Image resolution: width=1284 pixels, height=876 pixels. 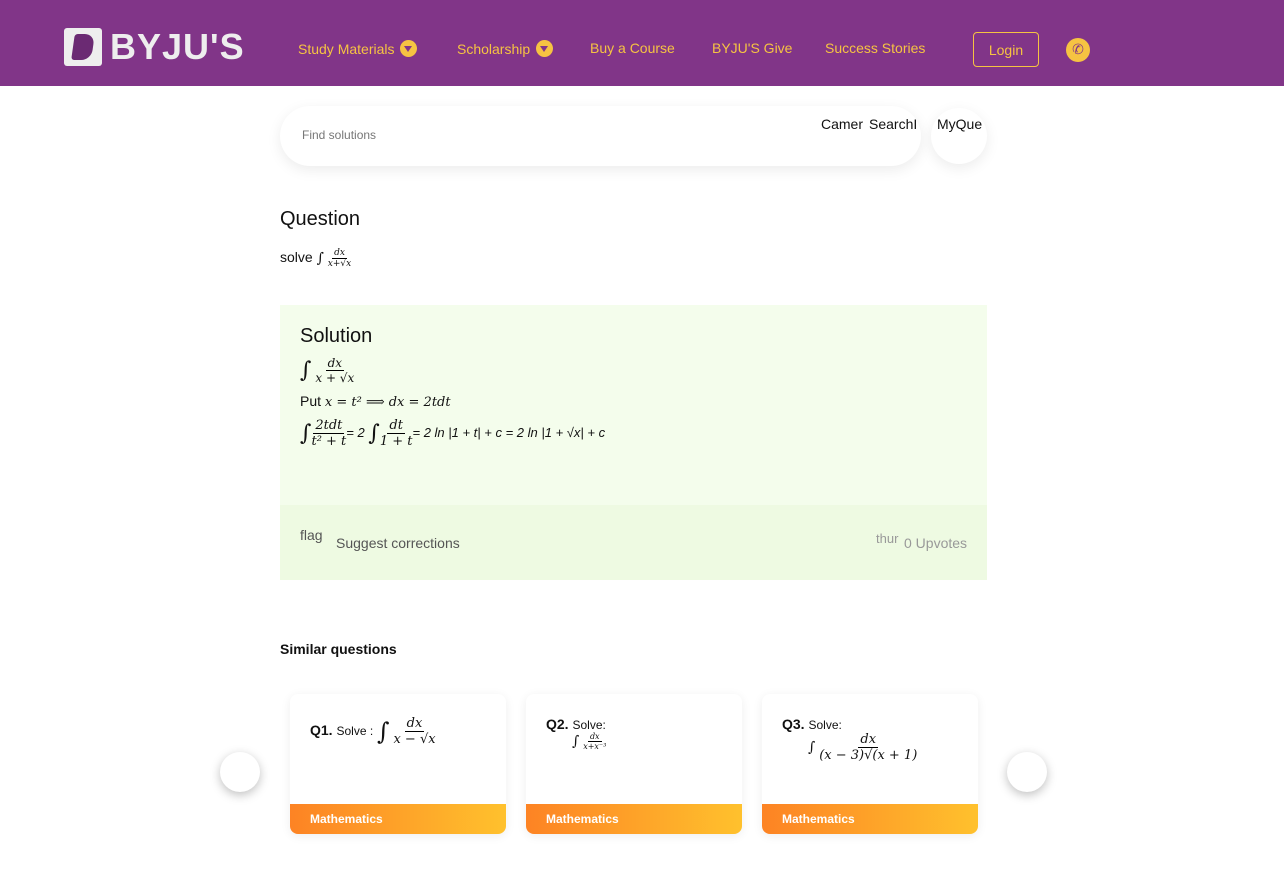 I want to click on solution-math: = 2 ln |1 + t| + c = 2 ln |1 + √x| + c, so click(x=509, y=432).